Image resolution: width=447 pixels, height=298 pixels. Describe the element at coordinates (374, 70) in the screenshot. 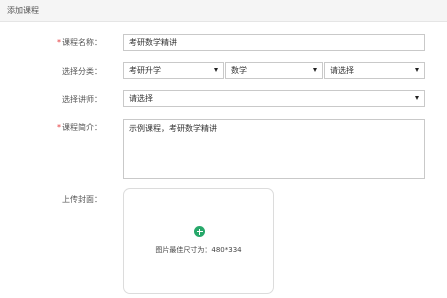

I see `category-select-level3: 请选择` at that location.